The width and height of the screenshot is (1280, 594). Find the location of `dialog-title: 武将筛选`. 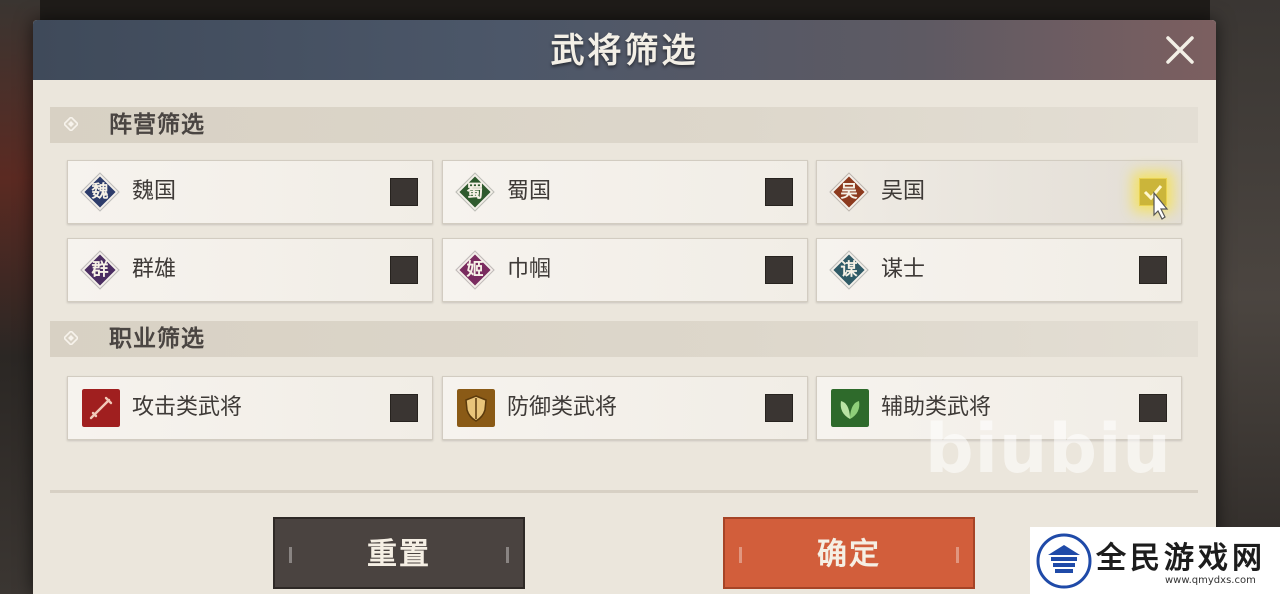

dialog-title: 武将筛选 is located at coordinates (624, 51).